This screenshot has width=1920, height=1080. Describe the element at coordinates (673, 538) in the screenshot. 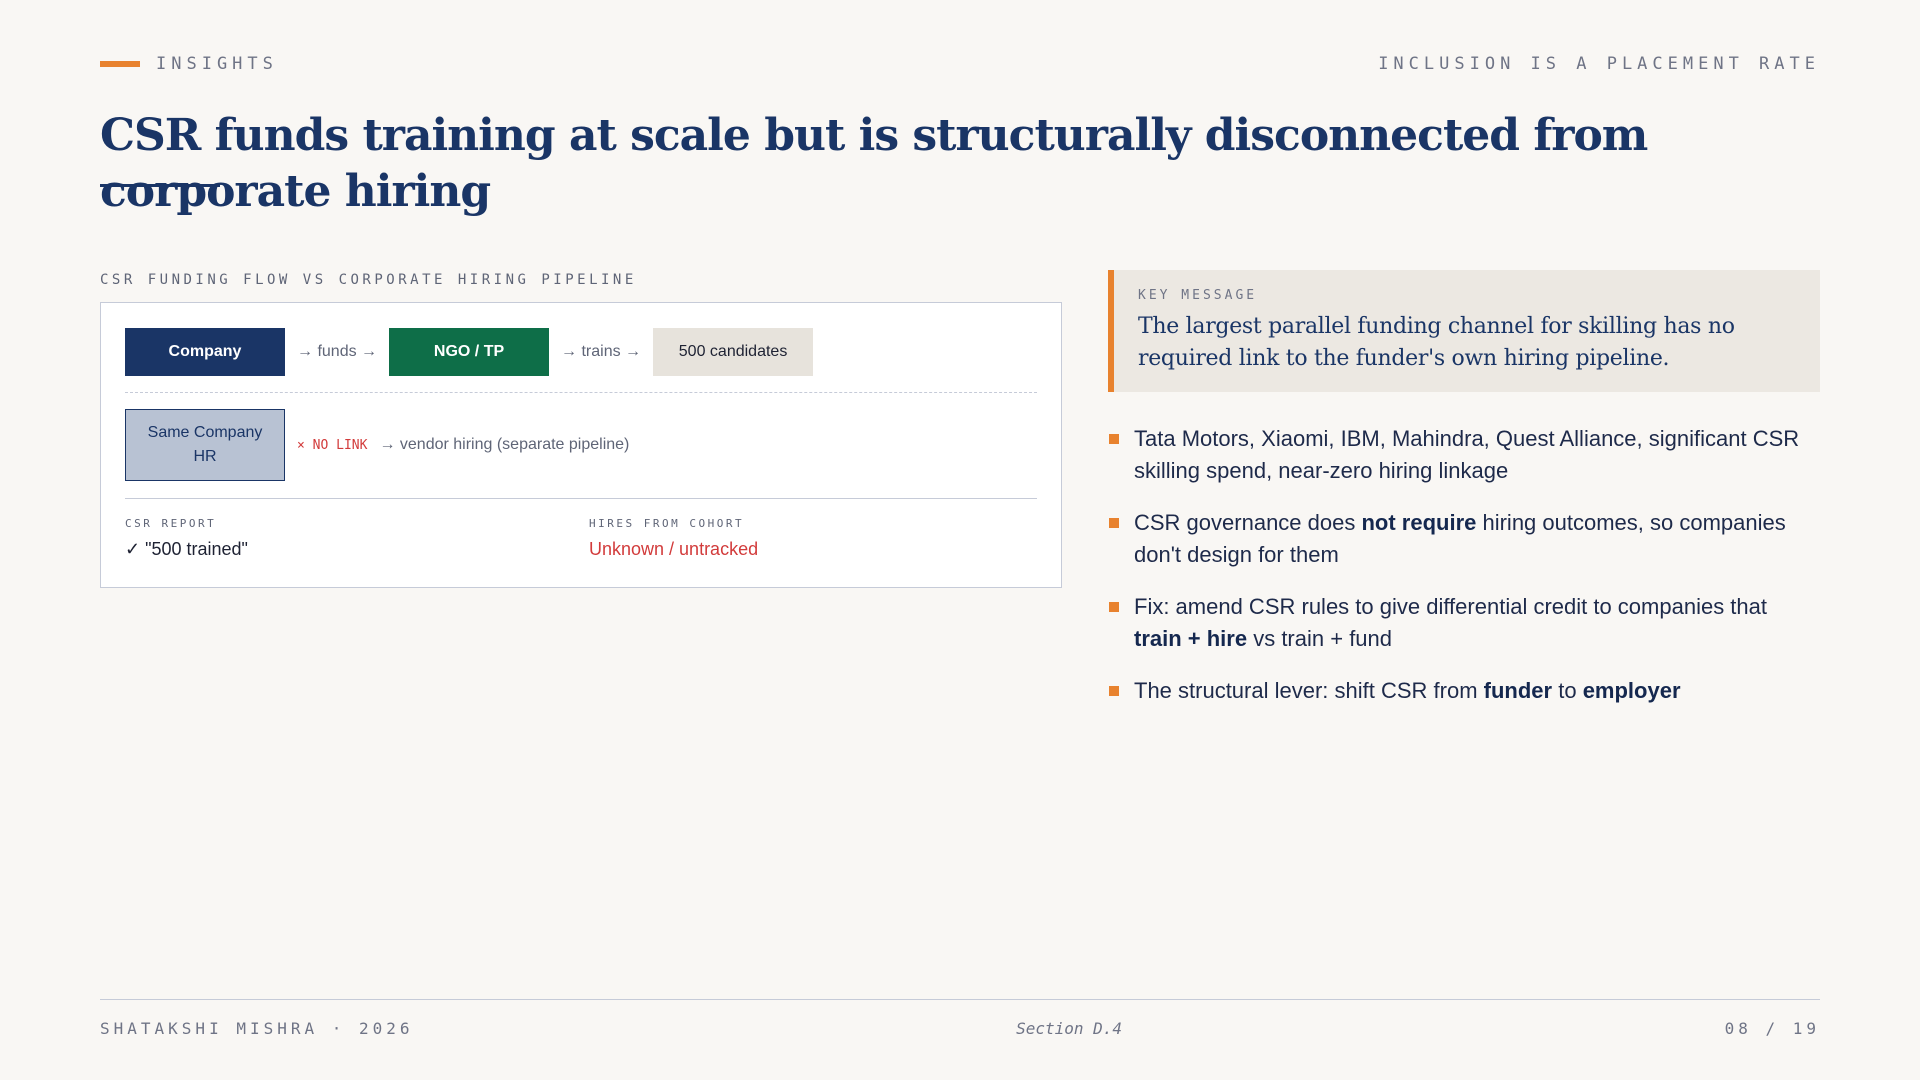

I see `hires-stat: HIRES FROM COHORT Unknown / untracked` at that location.